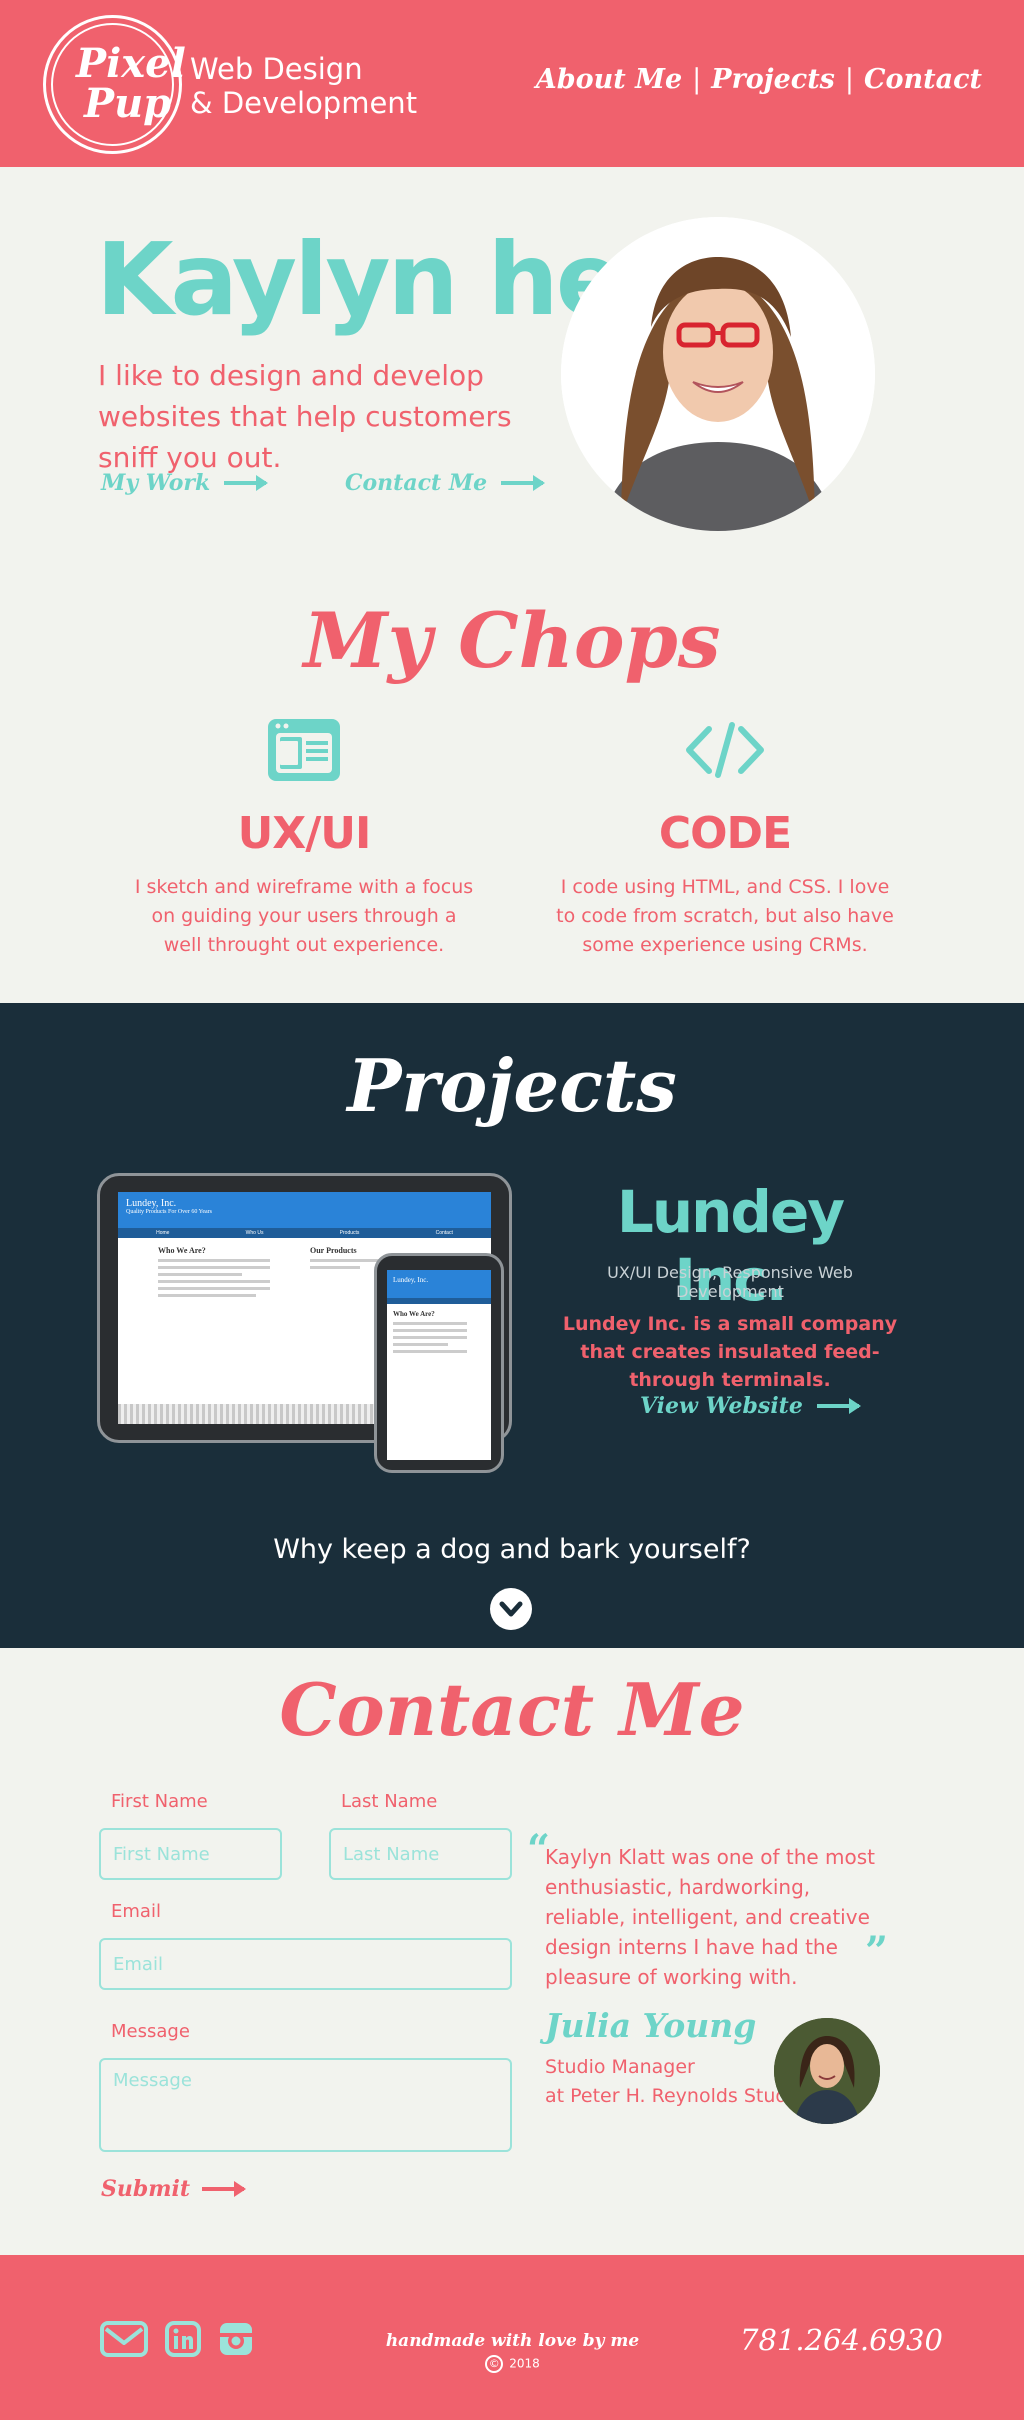  What do you see at coordinates (304, 1233) in the screenshot?
I see `mockup-nav: Home Who Us Products Contact` at bounding box center [304, 1233].